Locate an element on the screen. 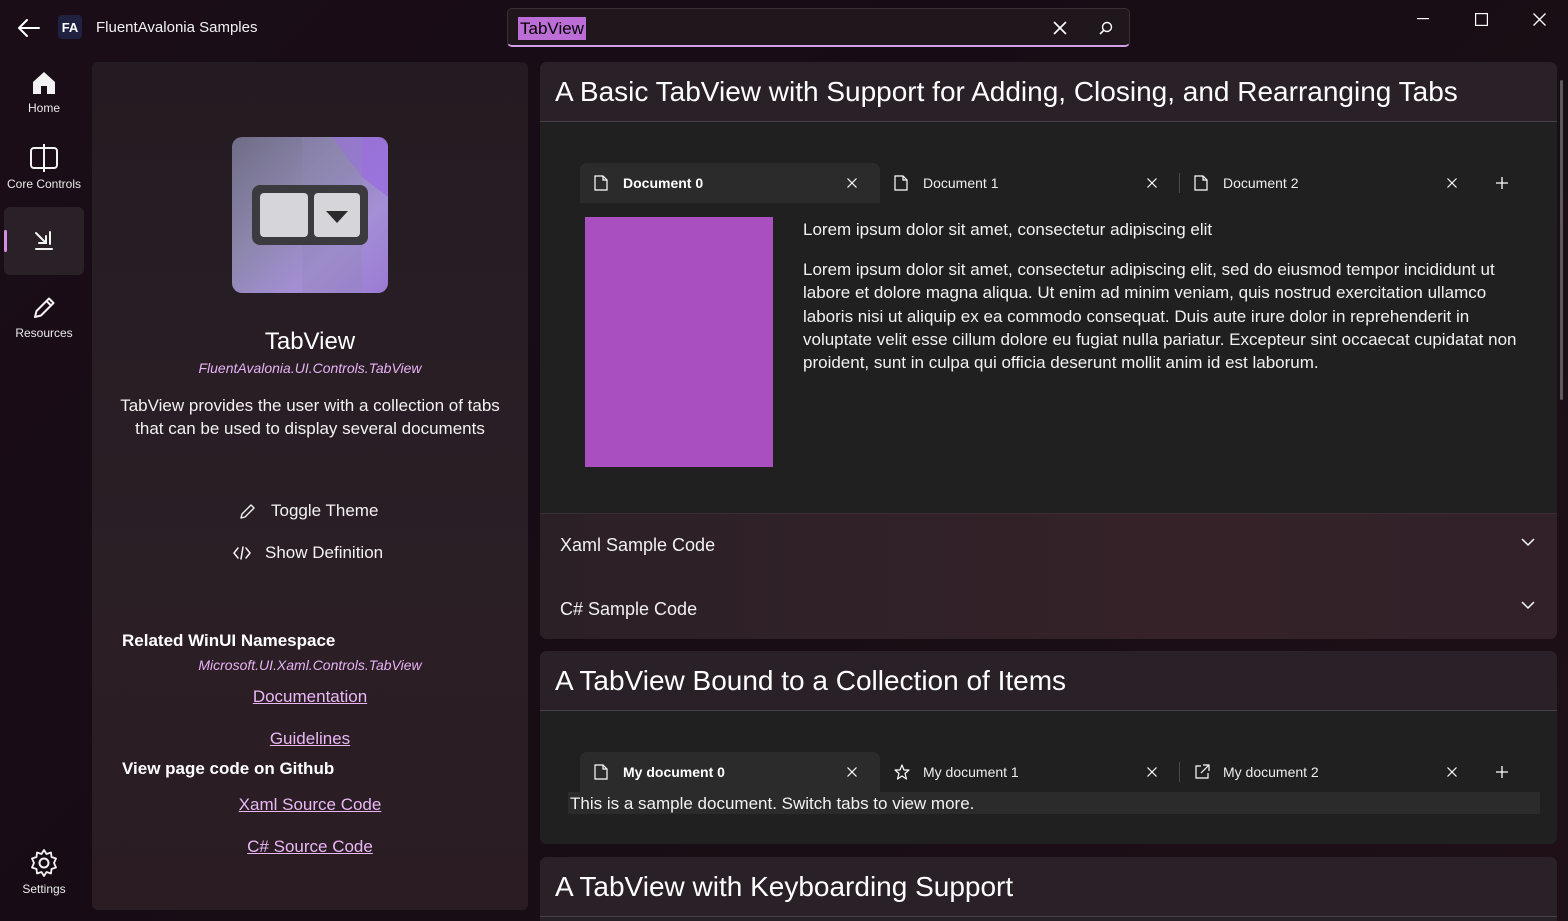 Image resolution: width=1568 pixels, height=921 pixels. expander-label: C# Sample Code is located at coordinates (629, 608).